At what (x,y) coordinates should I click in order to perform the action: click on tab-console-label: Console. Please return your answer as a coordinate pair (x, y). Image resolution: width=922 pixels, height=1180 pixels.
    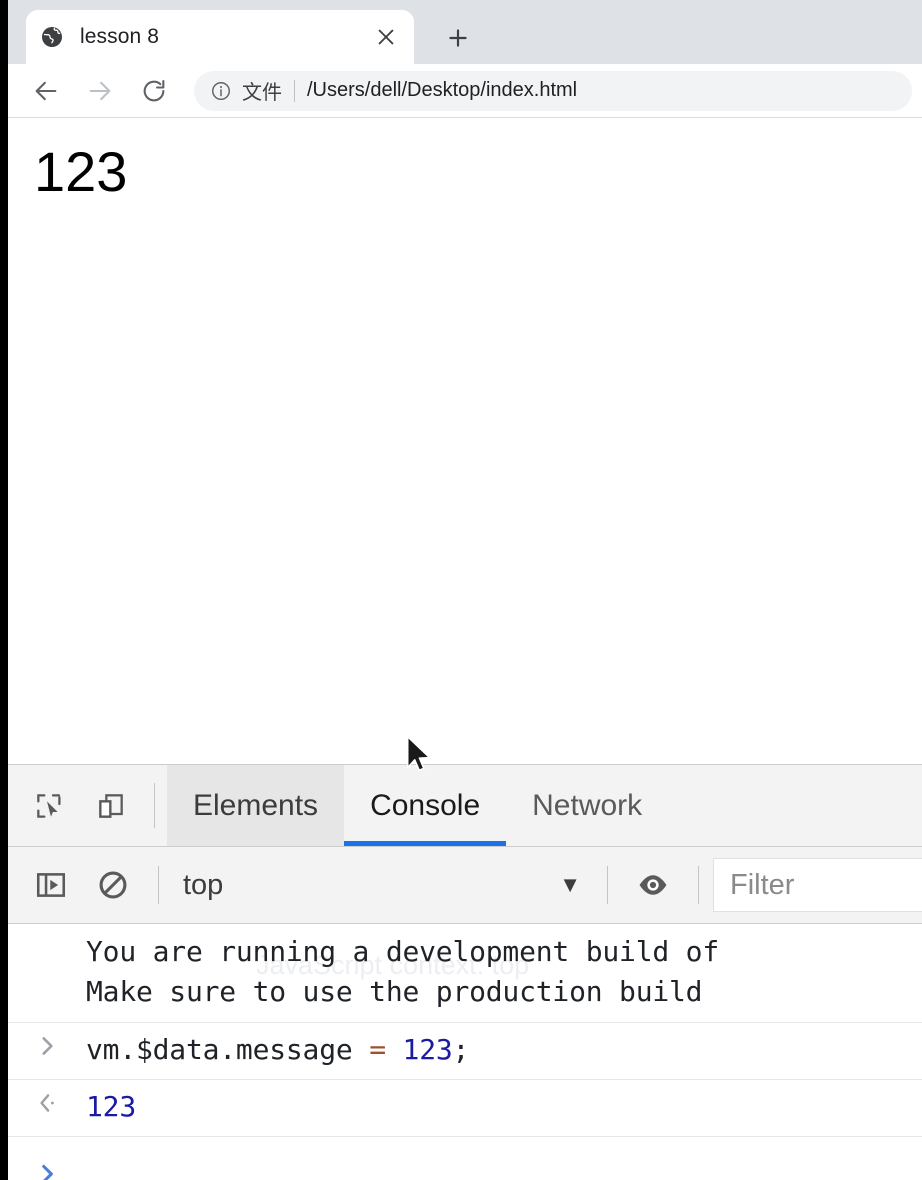
    Looking at the image, I should click on (425, 805).